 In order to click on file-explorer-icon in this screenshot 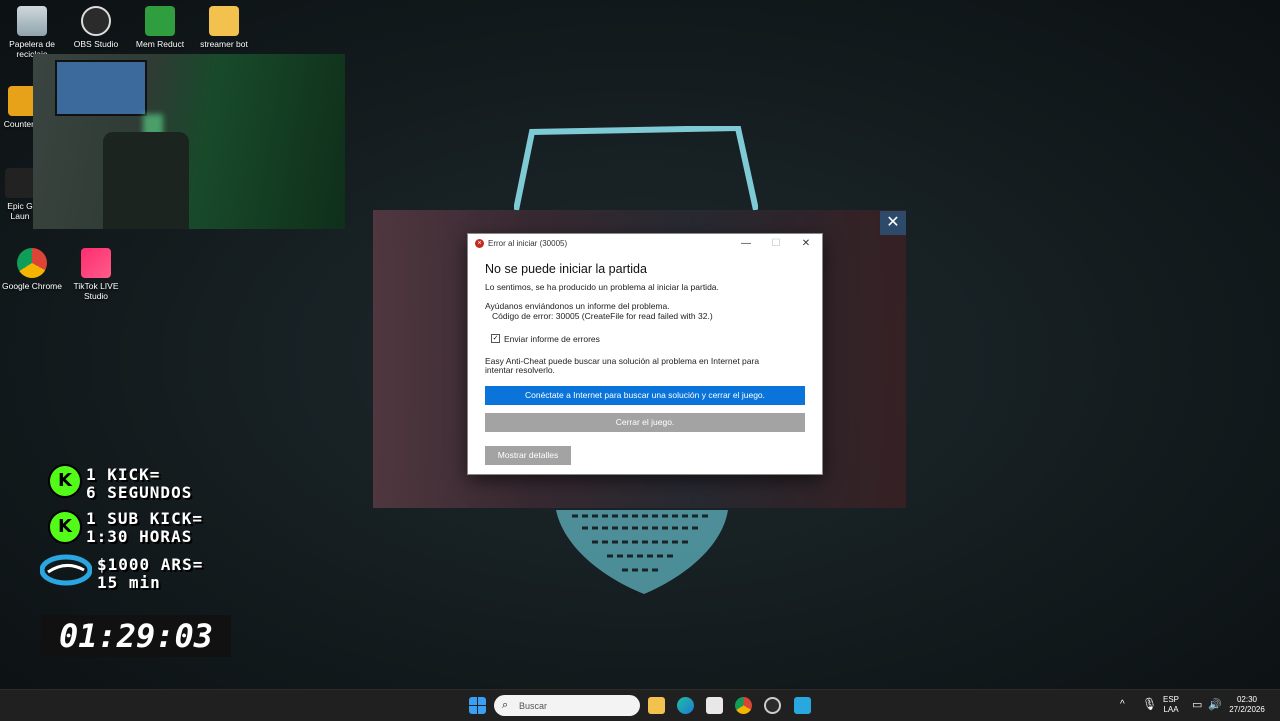, I will do `click(656, 705)`.